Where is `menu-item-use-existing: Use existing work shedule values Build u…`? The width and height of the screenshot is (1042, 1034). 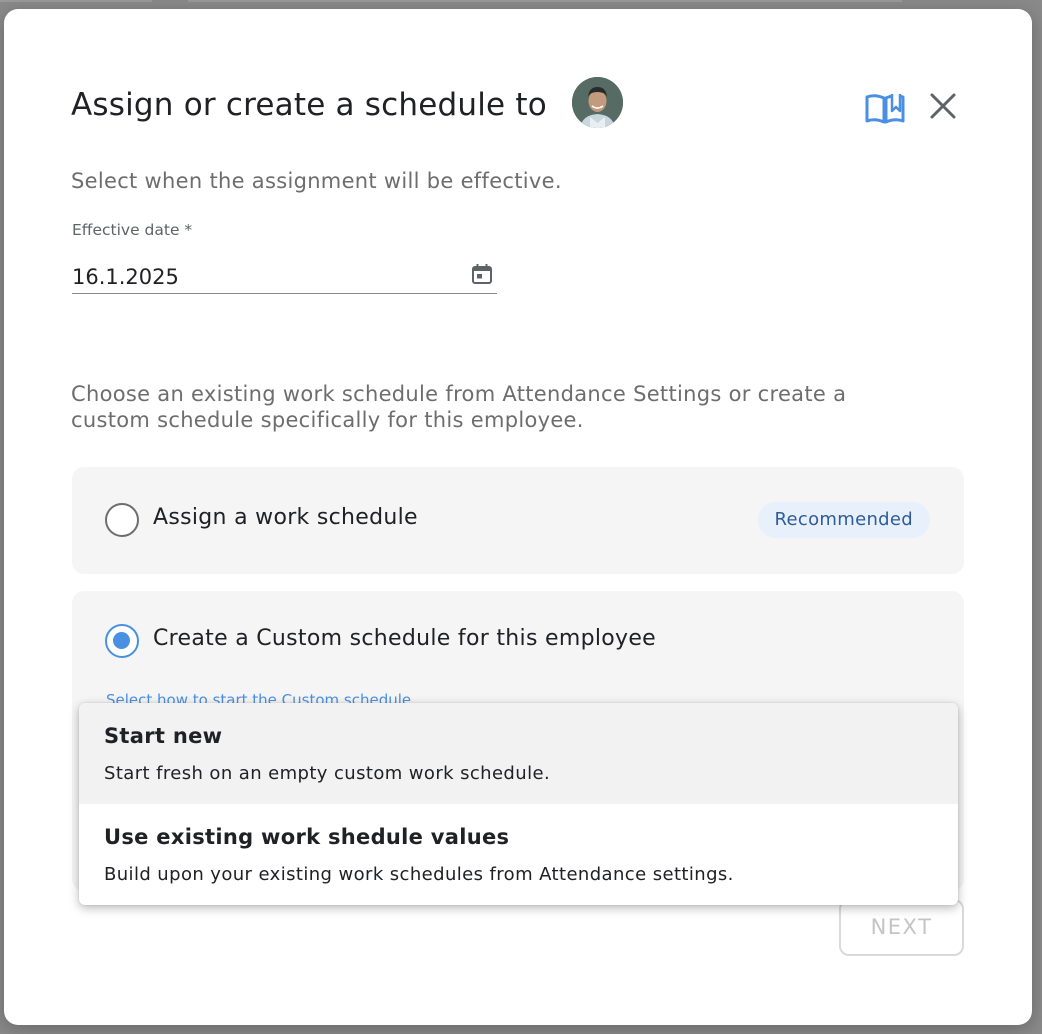 menu-item-use-existing: Use existing work shedule values Build u… is located at coordinates (518, 854).